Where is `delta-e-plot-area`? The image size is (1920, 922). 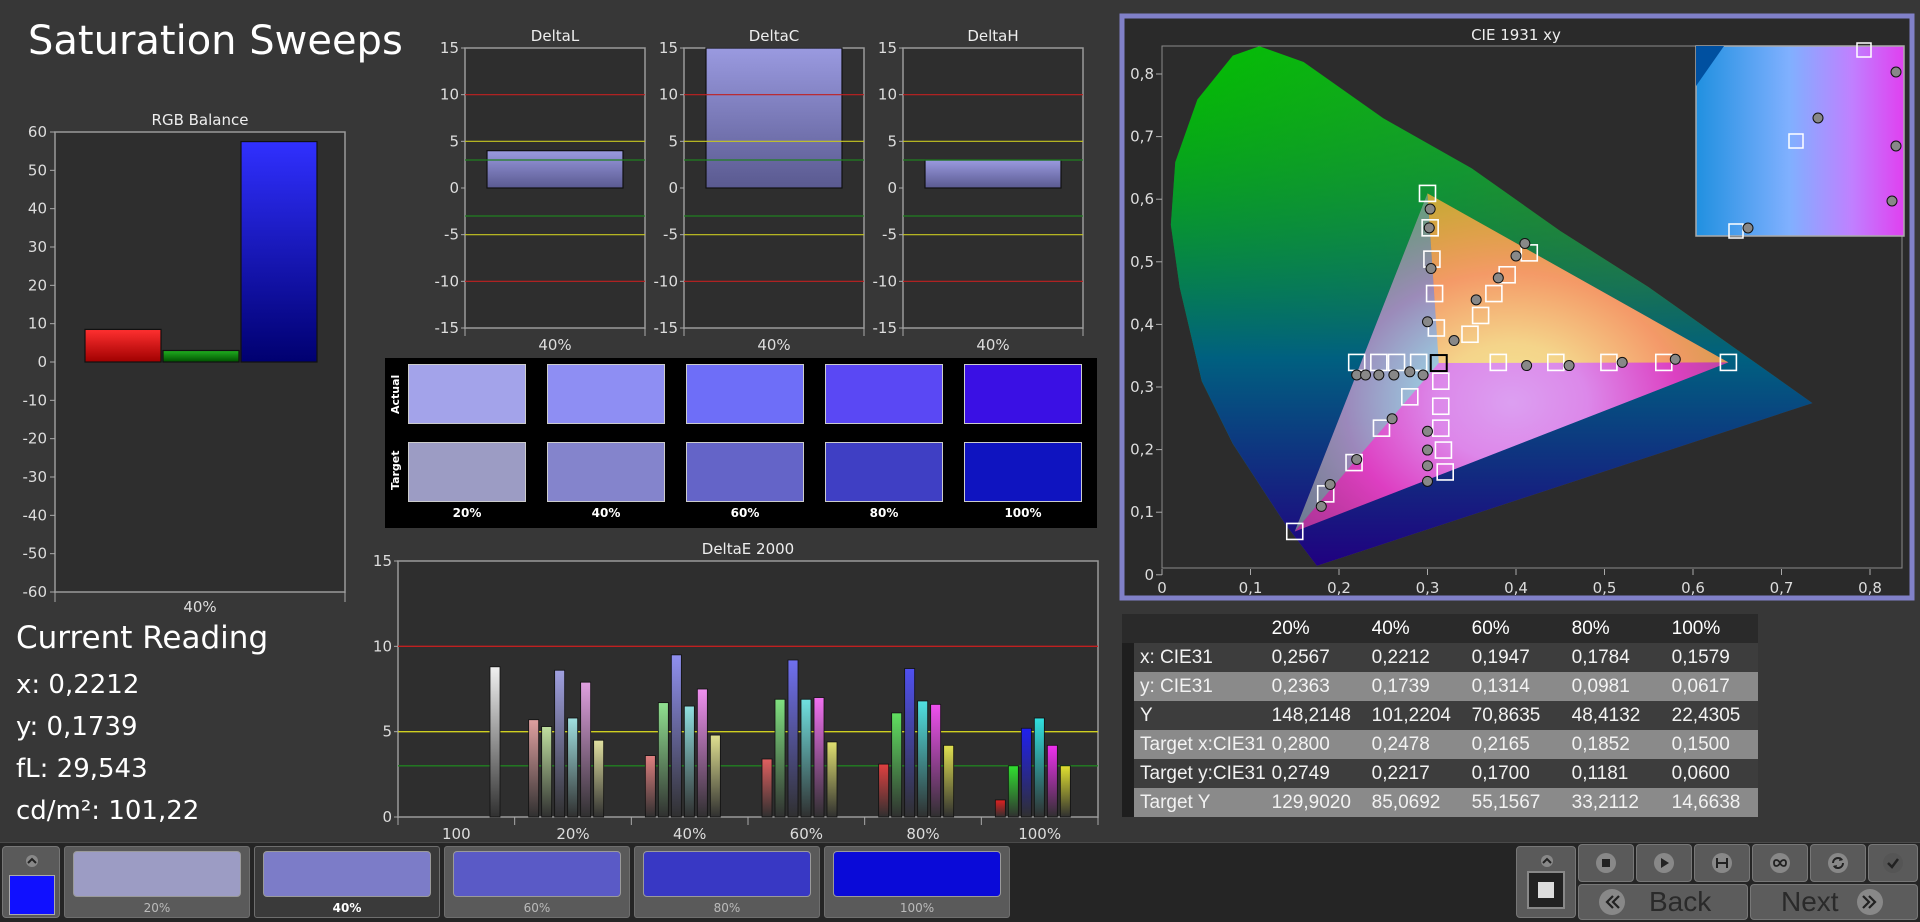 delta-e-plot-area is located at coordinates (748, 689).